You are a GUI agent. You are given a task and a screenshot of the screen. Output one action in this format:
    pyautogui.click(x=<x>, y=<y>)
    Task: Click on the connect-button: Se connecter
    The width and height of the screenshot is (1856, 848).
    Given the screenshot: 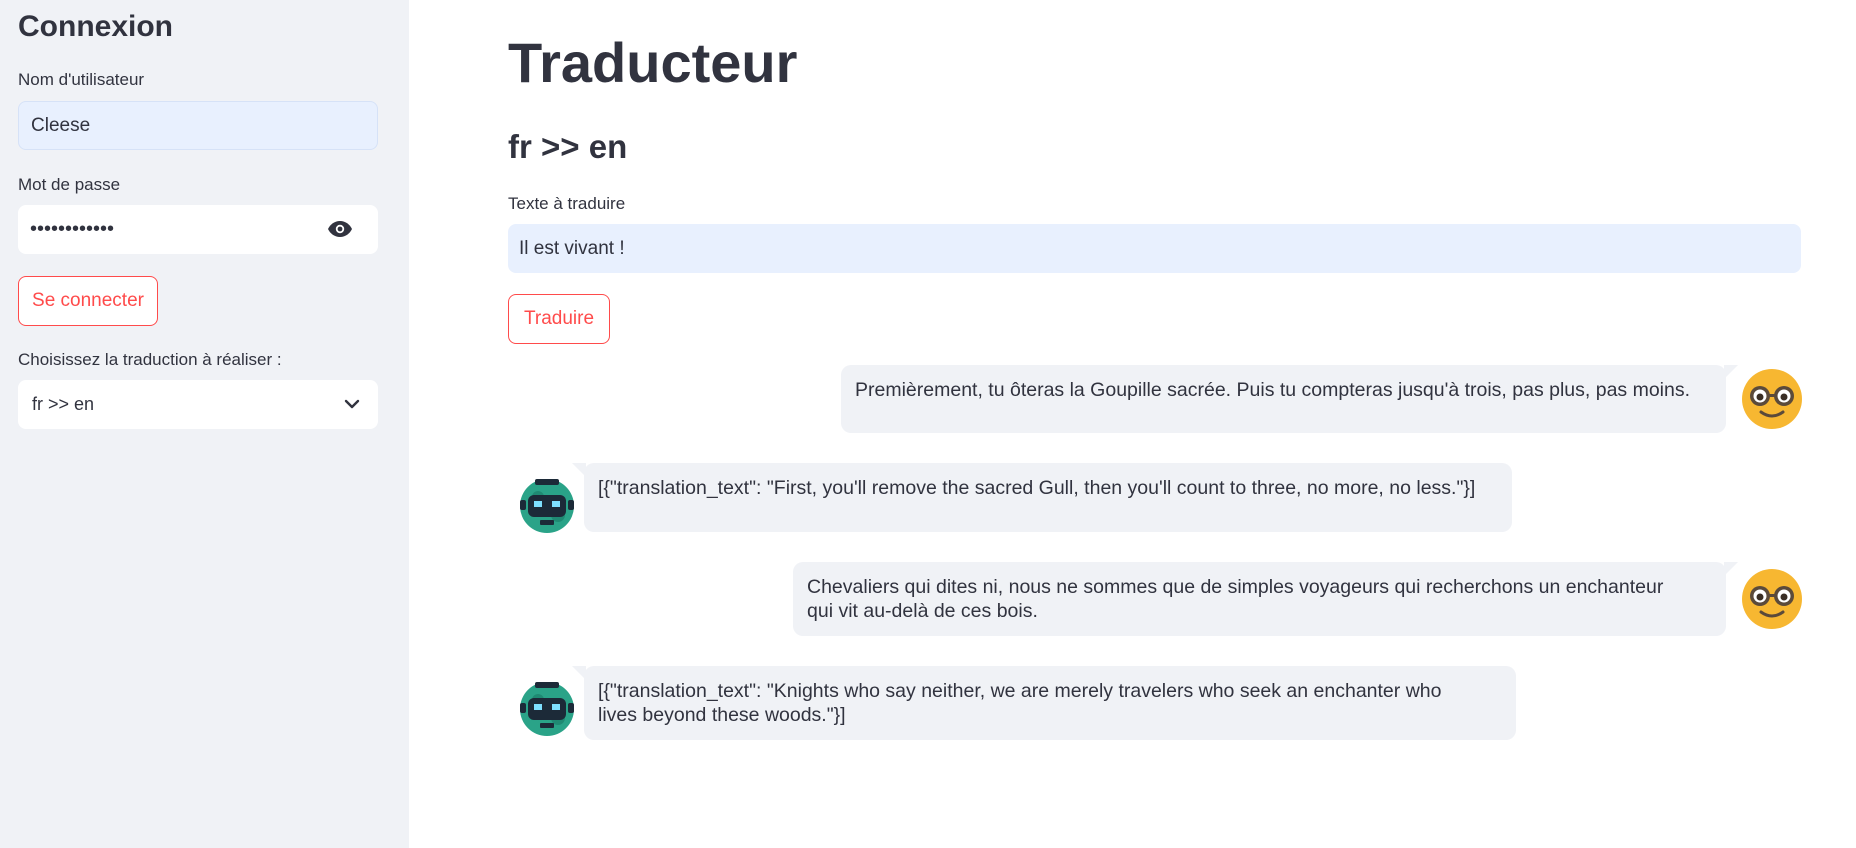 What is the action you would take?
    pyautogui.click(x=88, y=301)
    